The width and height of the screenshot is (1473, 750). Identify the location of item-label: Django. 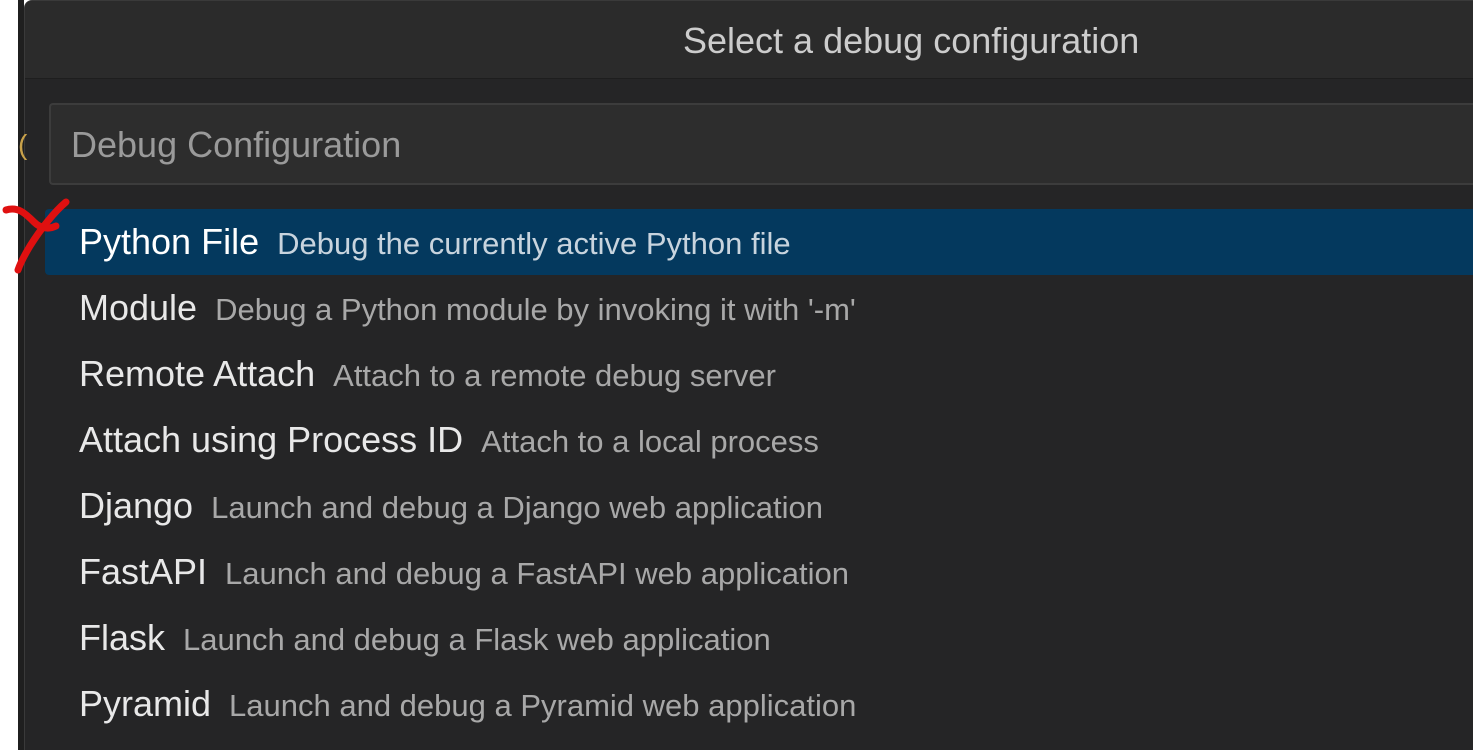
(136, 505).